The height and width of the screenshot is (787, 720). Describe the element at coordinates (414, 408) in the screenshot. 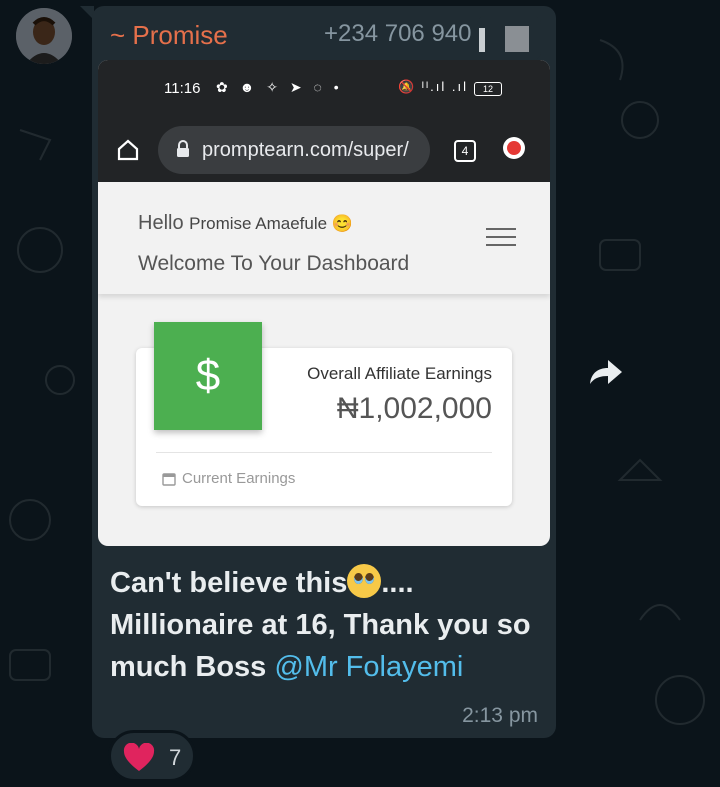

I see `earnings-value: ₦1,002,000` at that location.